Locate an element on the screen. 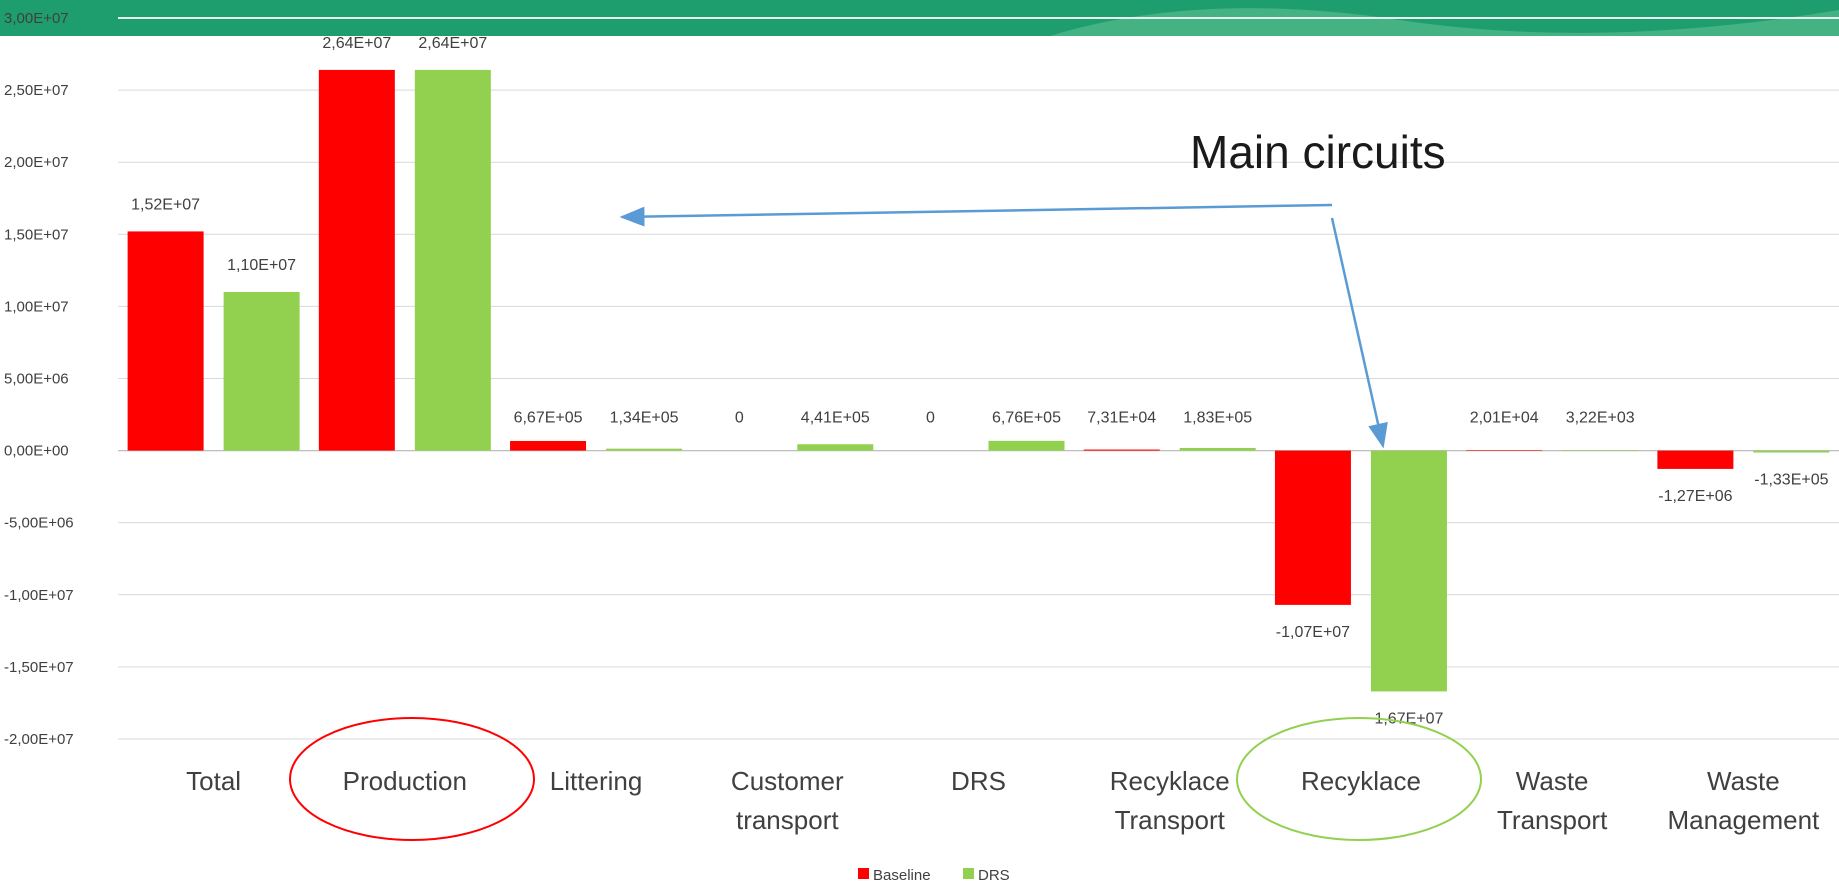 Image resolution: width=1839 pixels, height=886 pixels. legend-label-drs: DRS is located at coordinates (994, 875).